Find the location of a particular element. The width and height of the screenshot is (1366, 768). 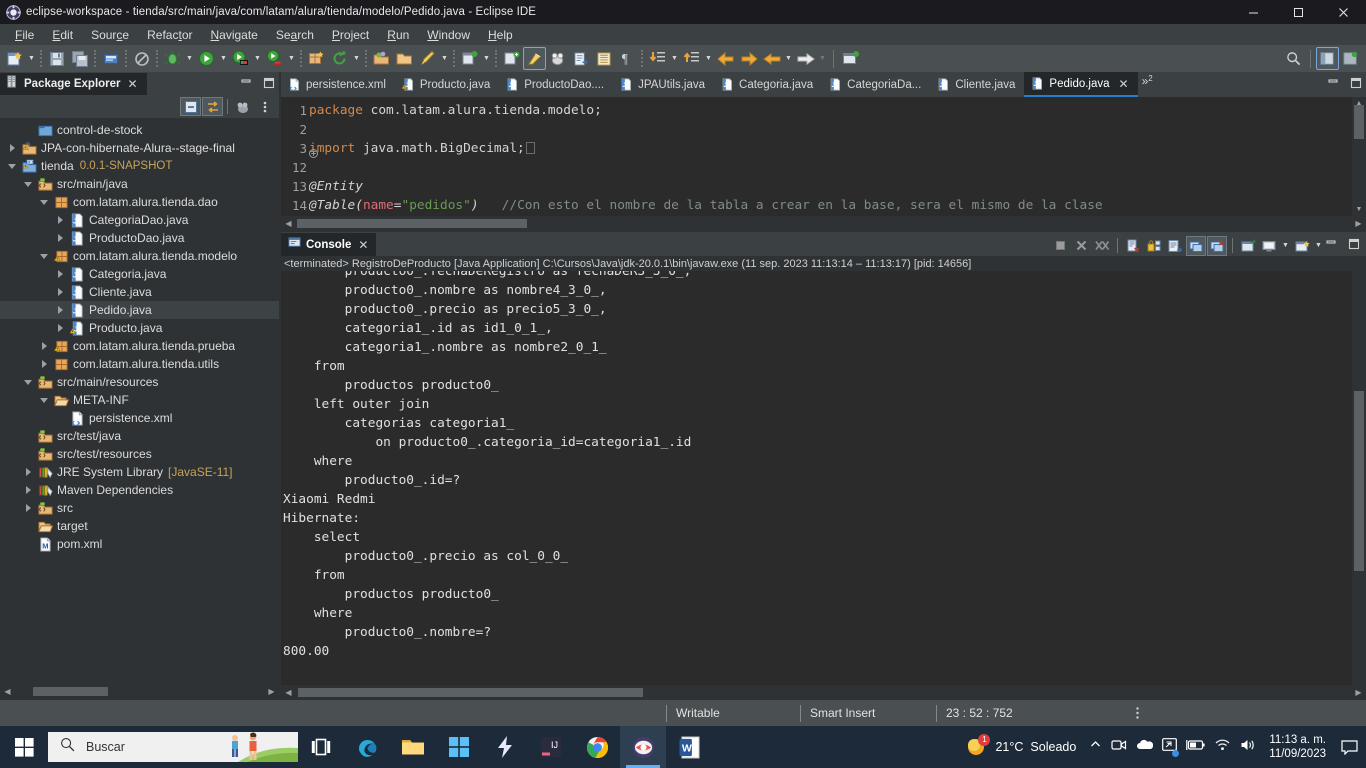

hscroll-track is located at coordinates (139, 691).